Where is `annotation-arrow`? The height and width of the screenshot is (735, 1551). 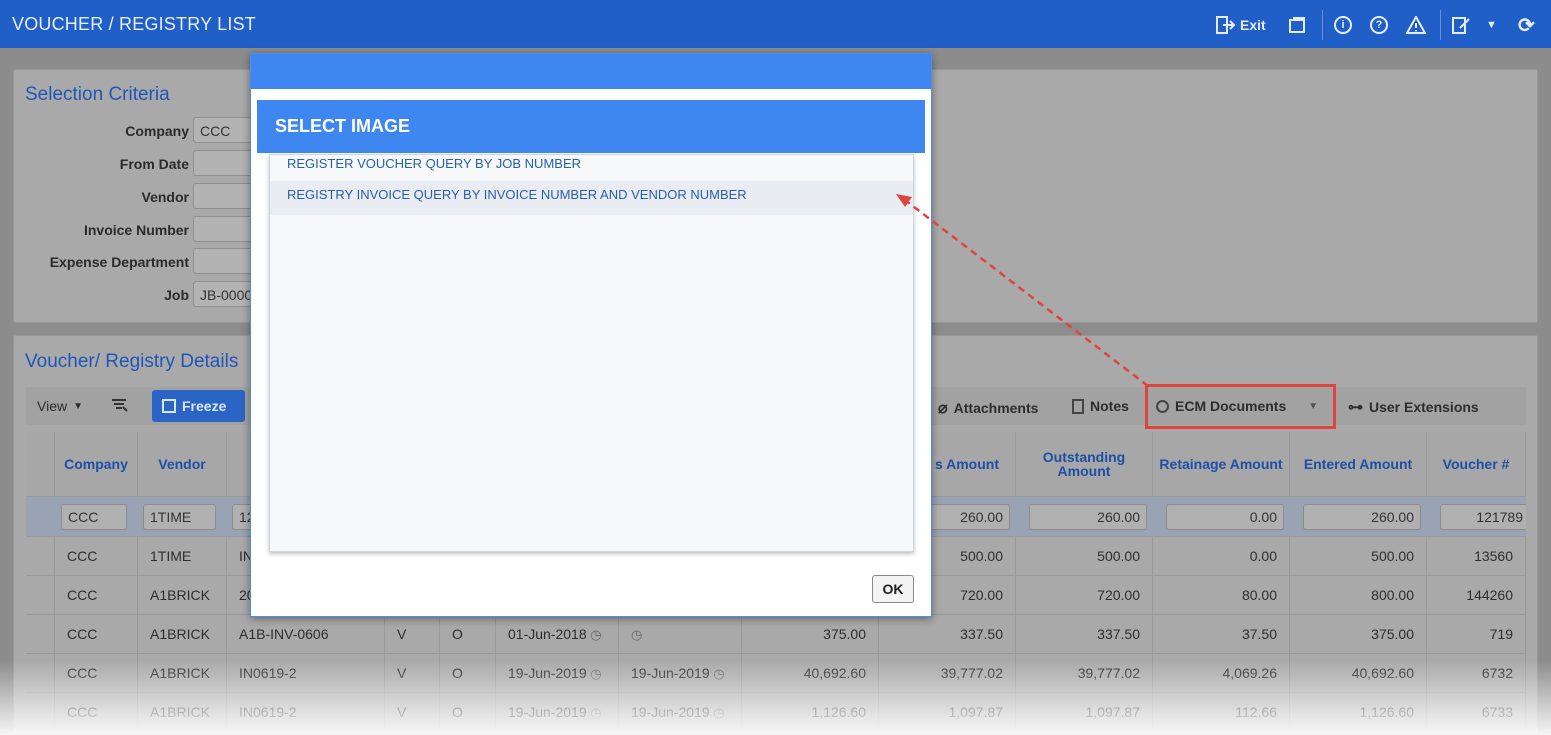 annotation-arrow is located at coordinates (1022, 290).